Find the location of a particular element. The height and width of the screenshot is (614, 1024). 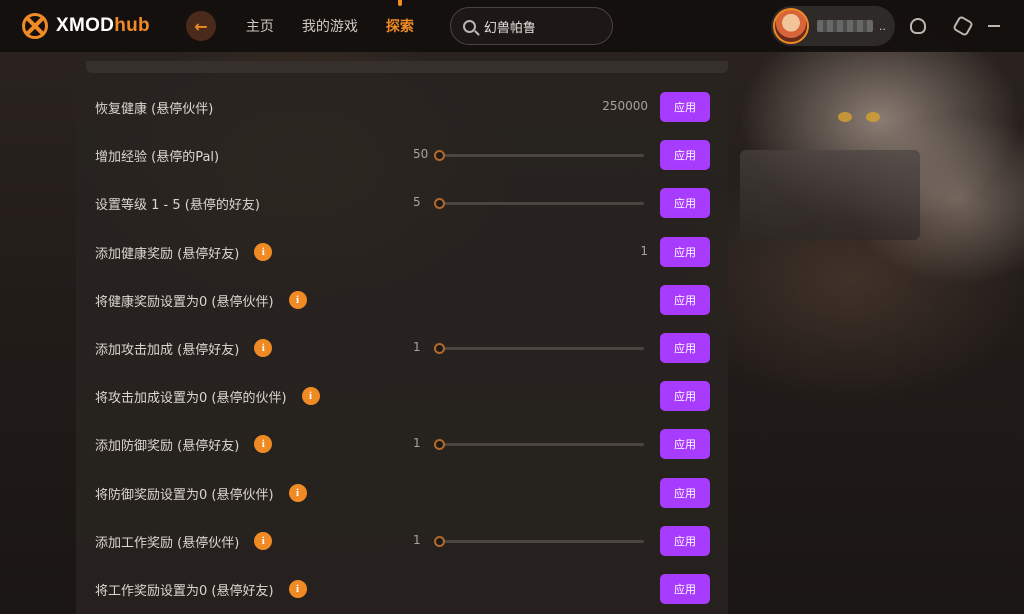

logo-text: XMOD is located at coordinates (85, 25).